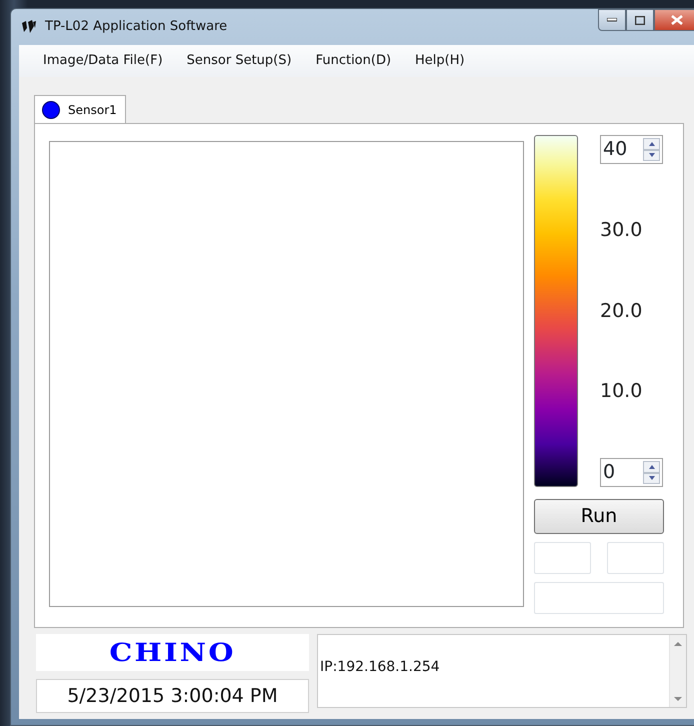 The image size is (694, 726). I want to click on maximize-button, so click(640, 20).